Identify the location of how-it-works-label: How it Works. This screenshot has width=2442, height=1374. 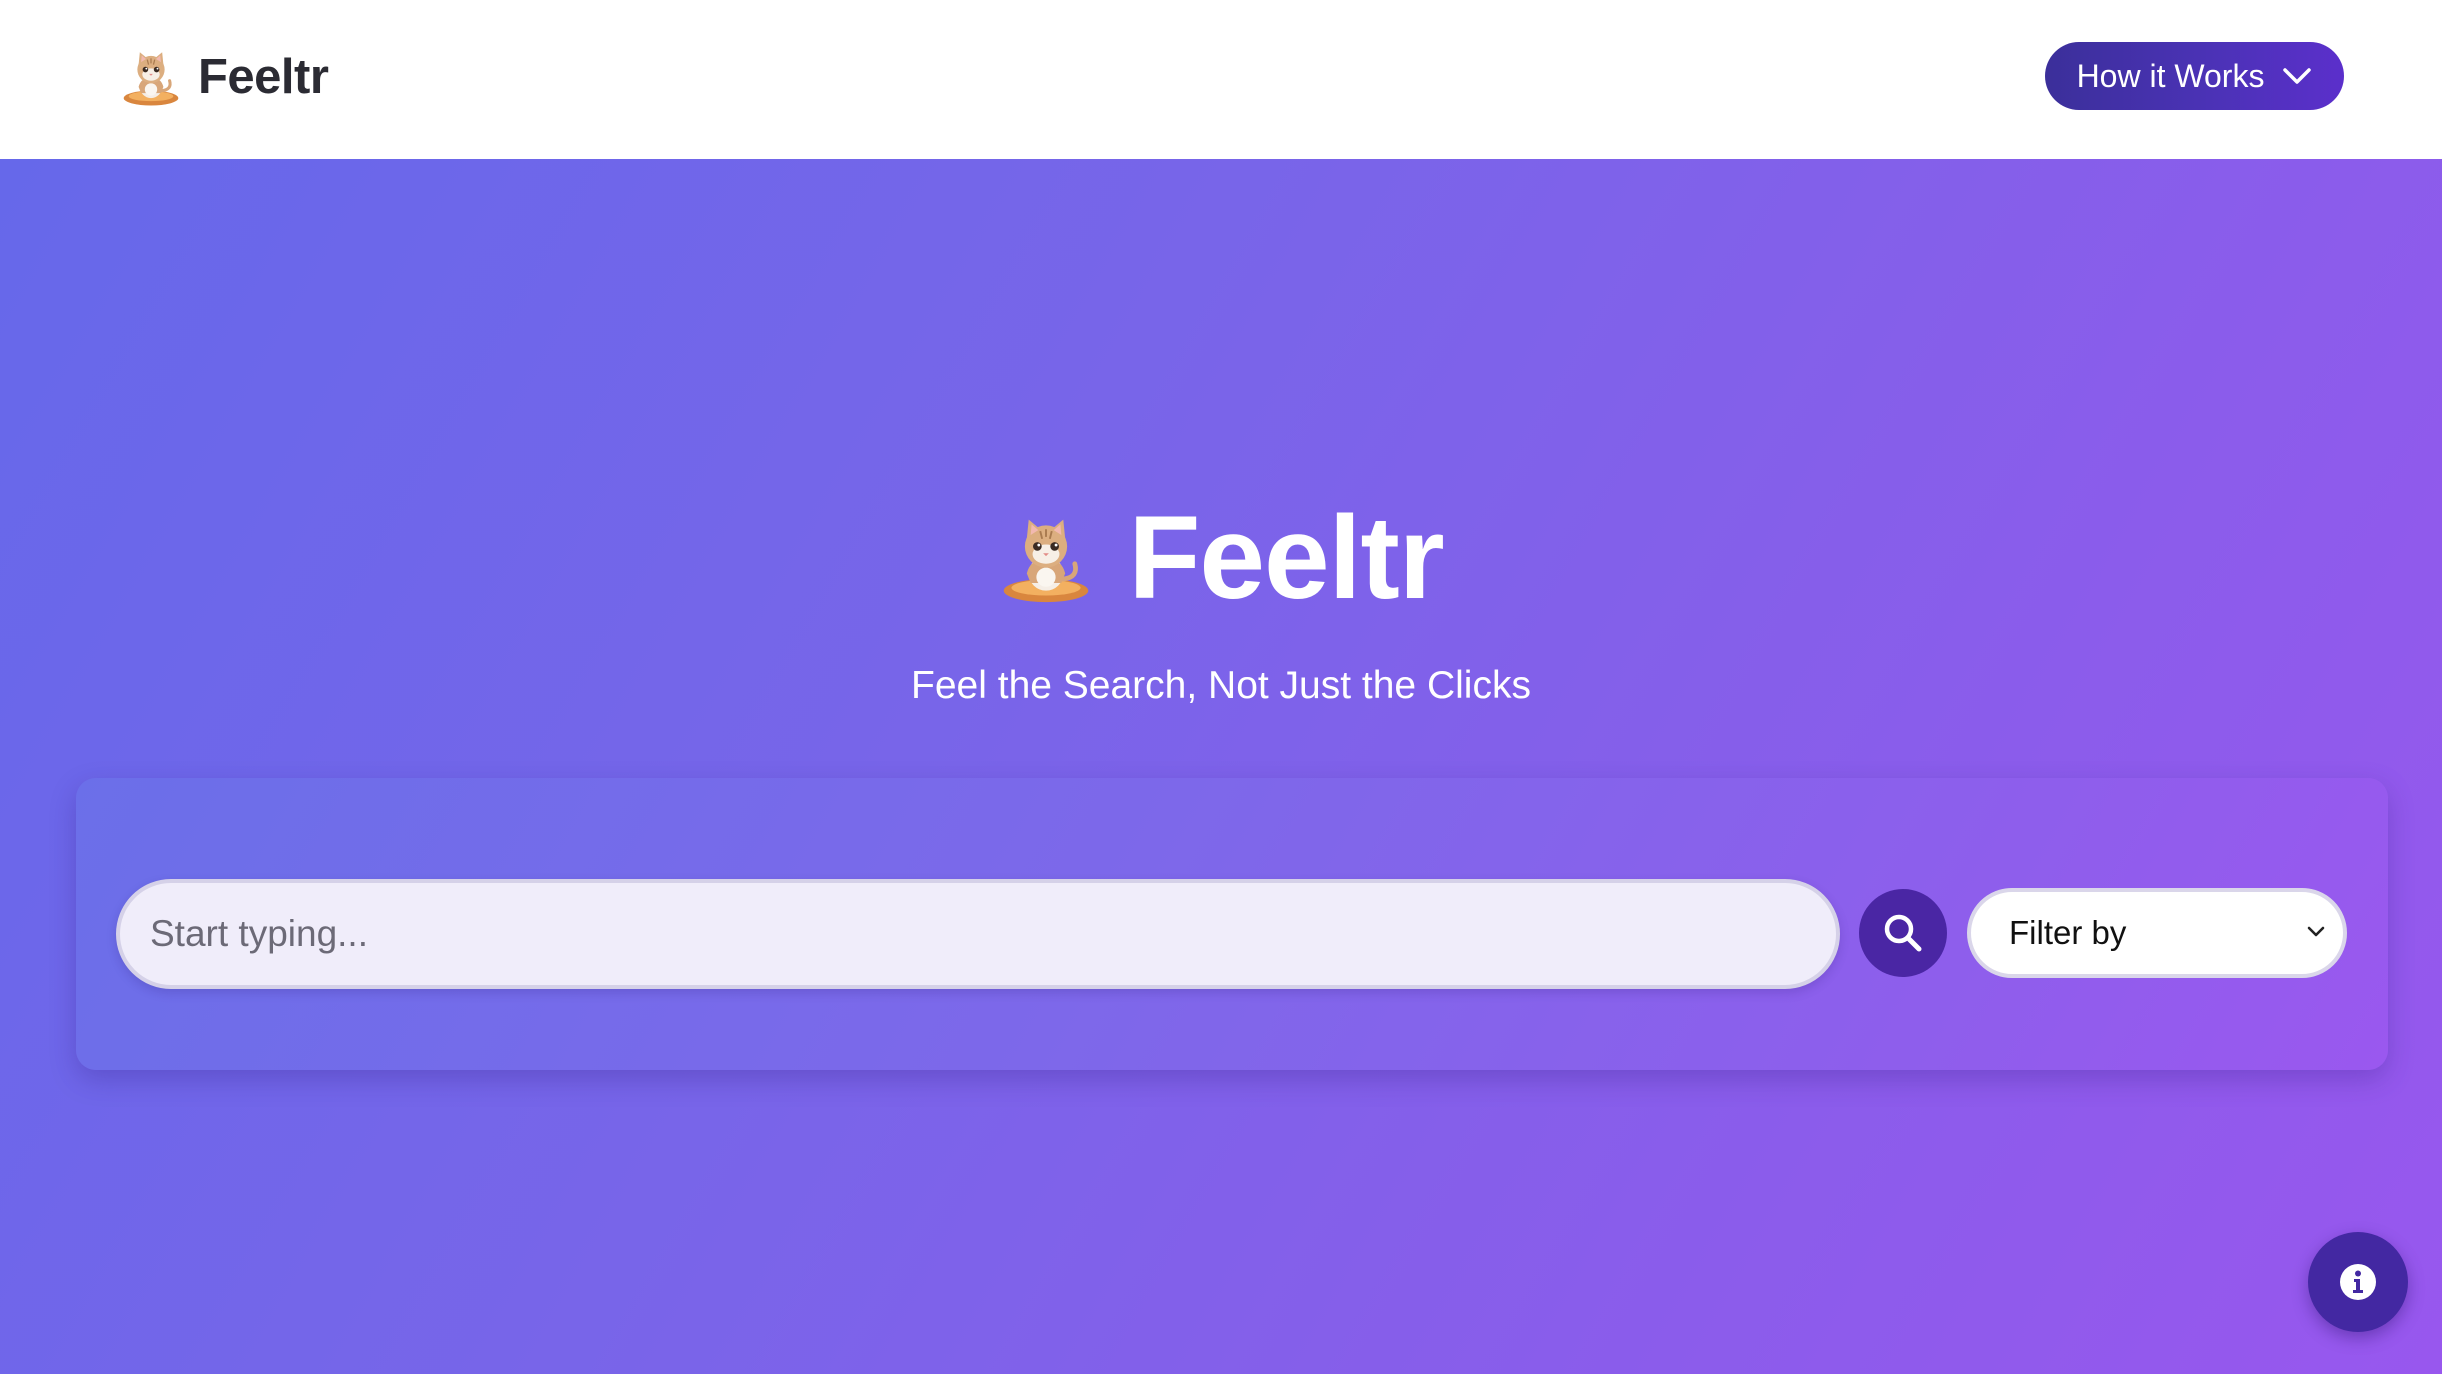
(2170, 75).